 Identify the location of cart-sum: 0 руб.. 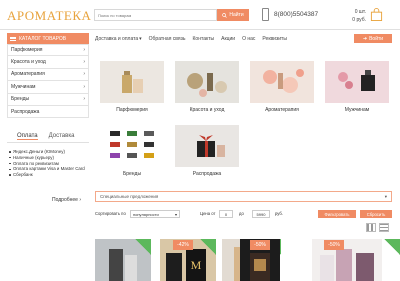
(359, 20).